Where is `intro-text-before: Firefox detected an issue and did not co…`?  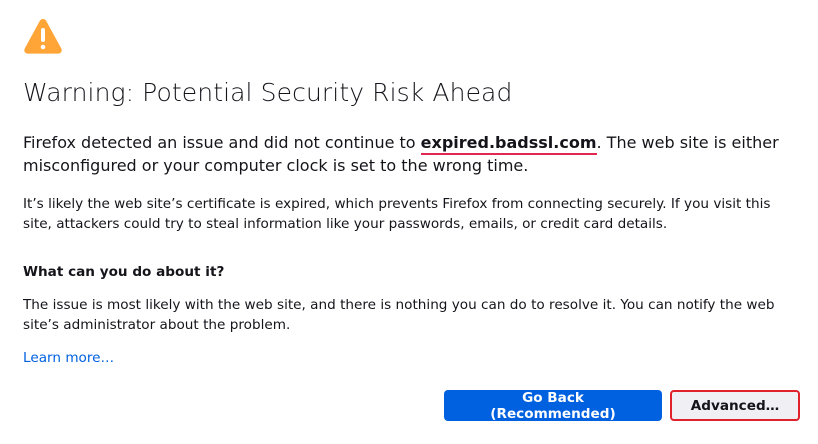 intro-text-before: Firefox detected an issue and did not co… is located at coordinates (222, 142).